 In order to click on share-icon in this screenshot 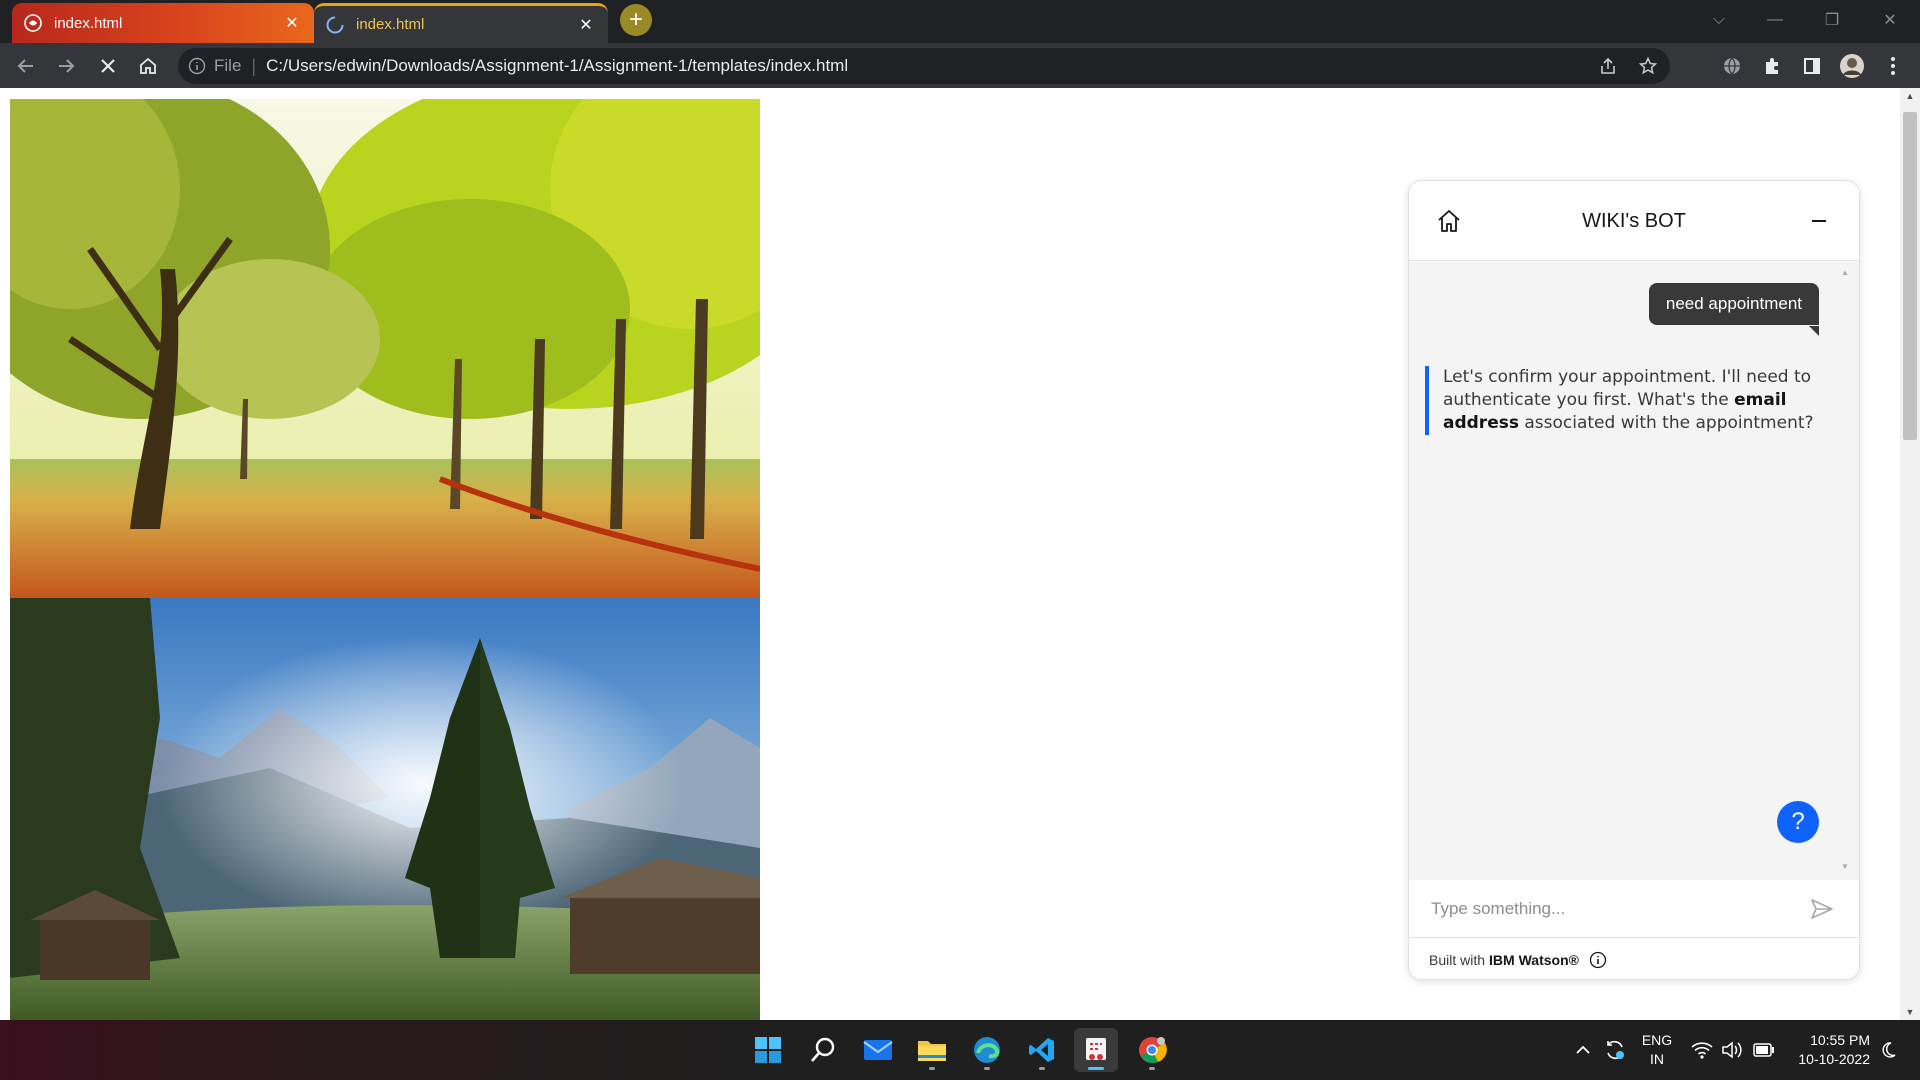, I will do `click(1608, 66)`.